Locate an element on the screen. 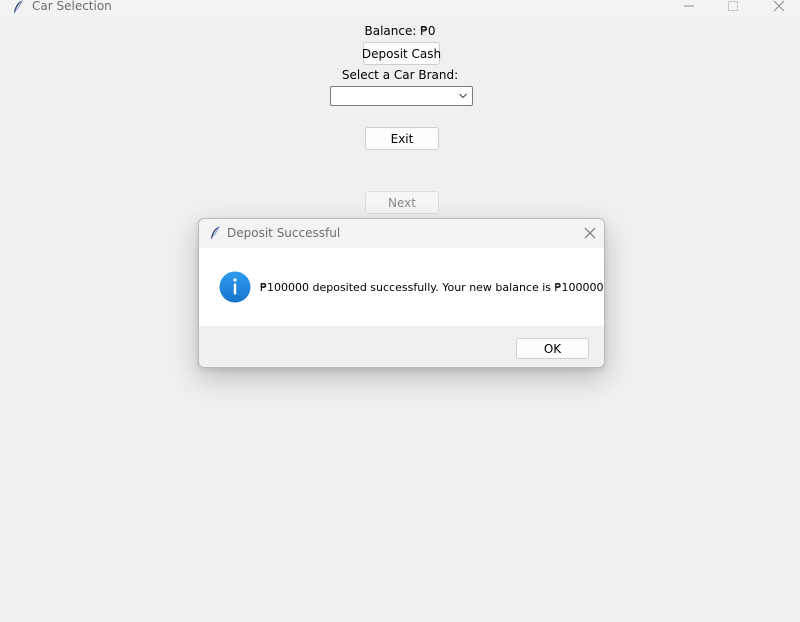 Image resolution: width=800 pixels, height=622 pixels. maximize-button is located at coordinates (733, 8).